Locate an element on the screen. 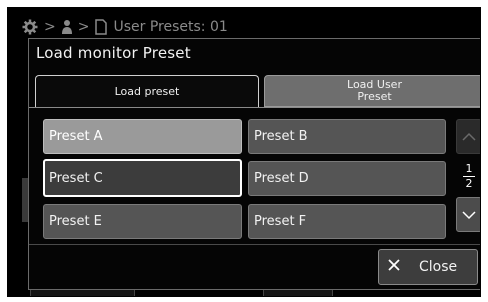 This screenshot has height=302, width=488. file-icon is located at coordinates (101, 27).